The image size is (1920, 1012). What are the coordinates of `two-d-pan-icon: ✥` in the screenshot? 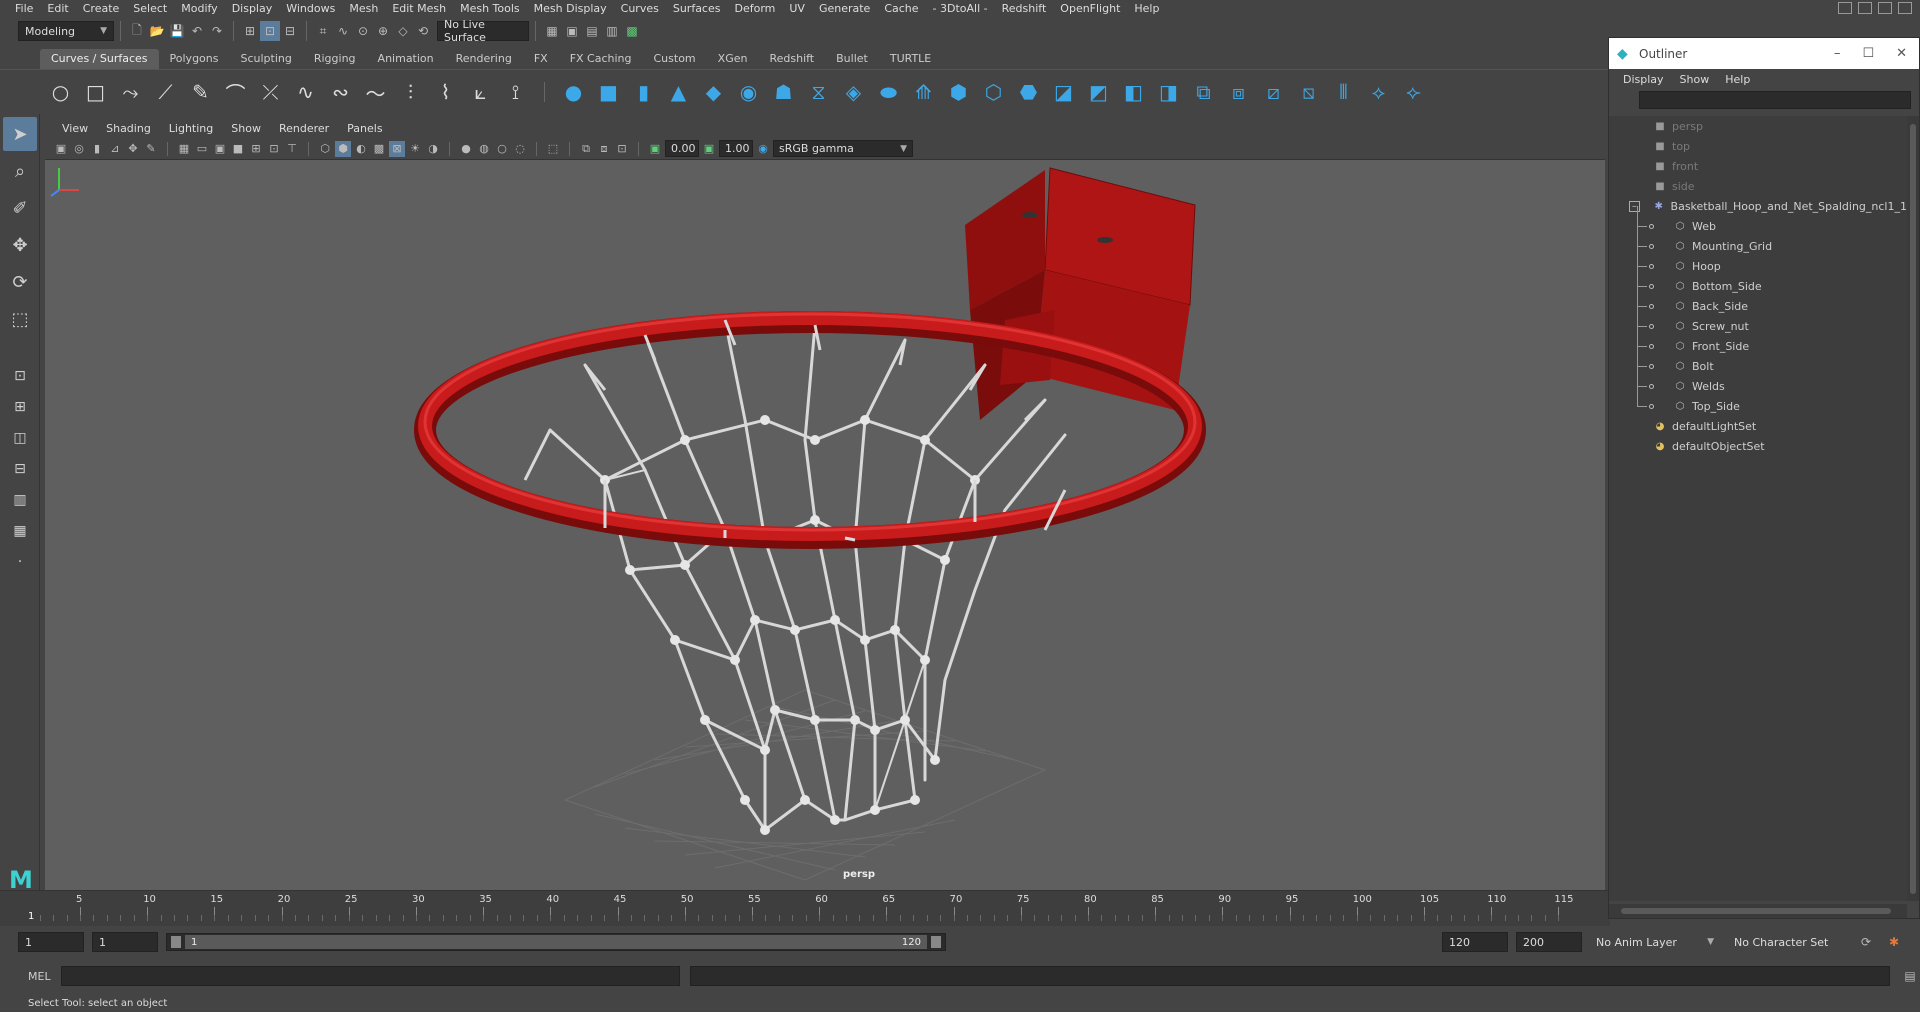 It's located at (133, 149).